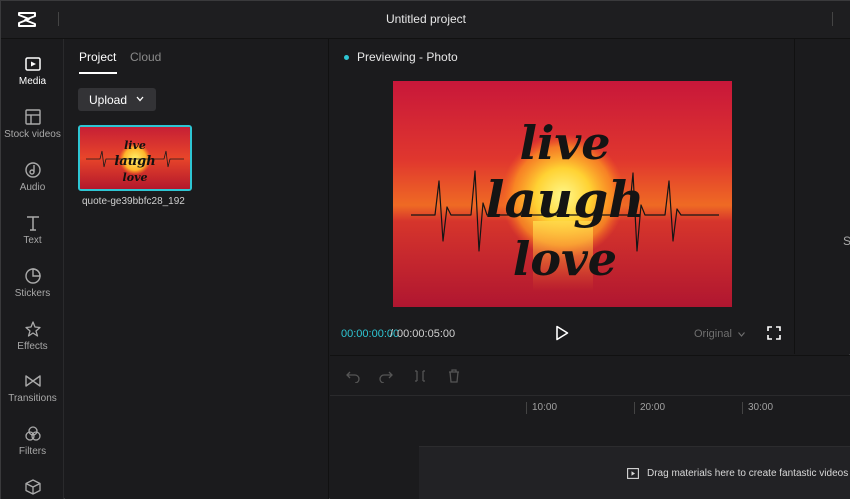 The width and height of the screenshot is (850, 499). I want to click on nav-item-transitions: Transitions, so click(32, 397).